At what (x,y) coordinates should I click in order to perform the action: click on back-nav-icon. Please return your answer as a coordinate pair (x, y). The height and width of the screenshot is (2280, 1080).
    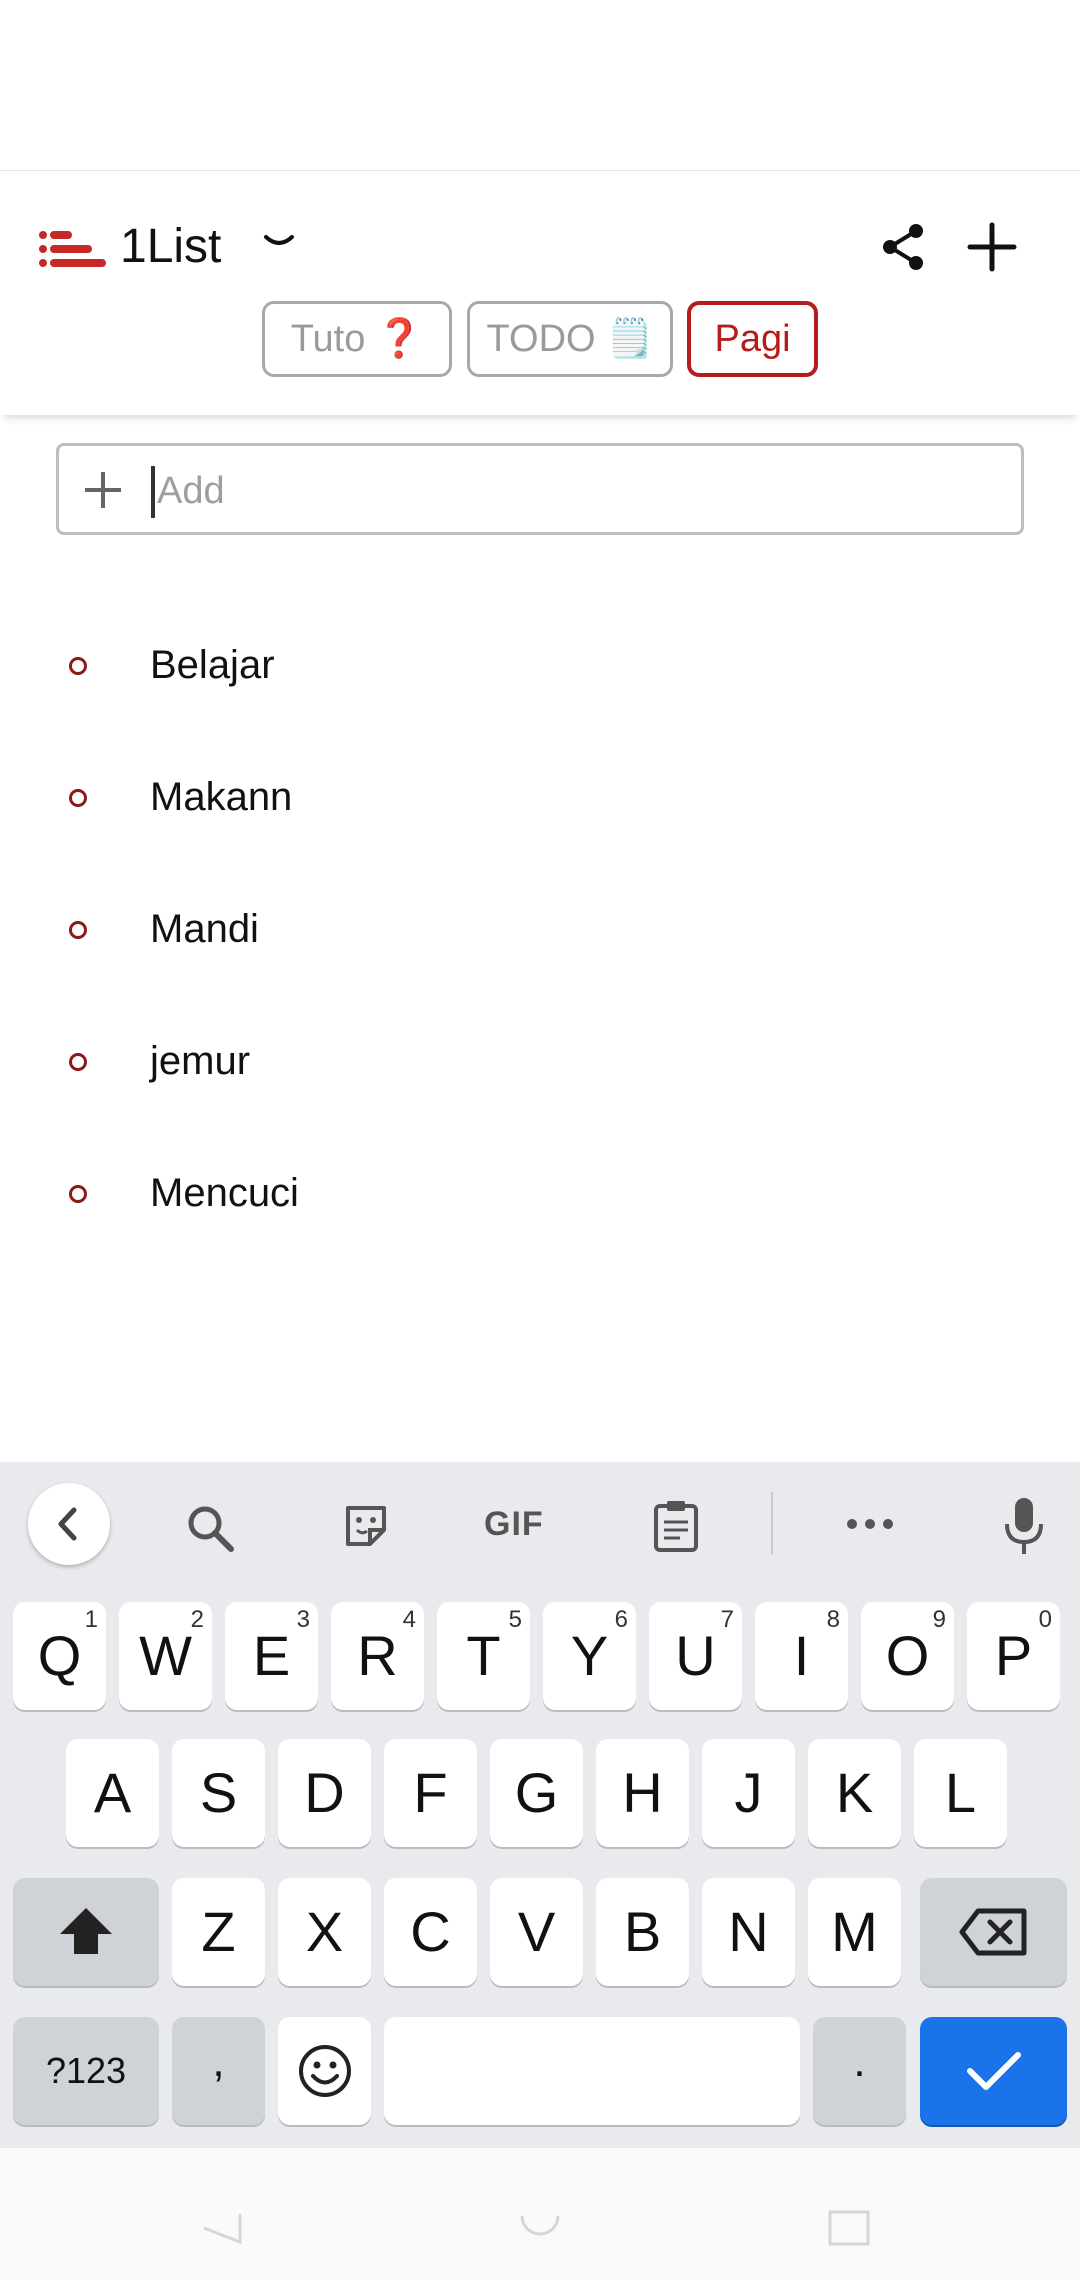
    Looking at the image, I should click on (222, 2228).